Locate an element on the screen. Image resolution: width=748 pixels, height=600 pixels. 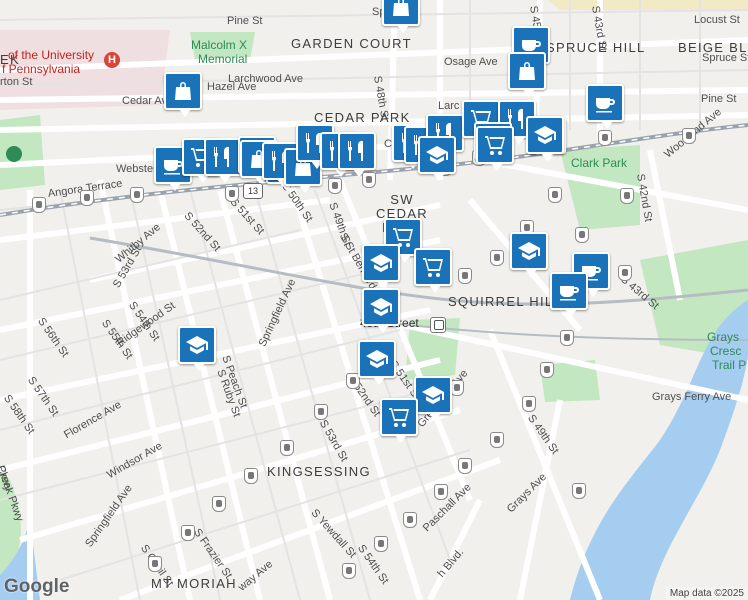
hospital-icon: H is located at coordinates (112, 60).